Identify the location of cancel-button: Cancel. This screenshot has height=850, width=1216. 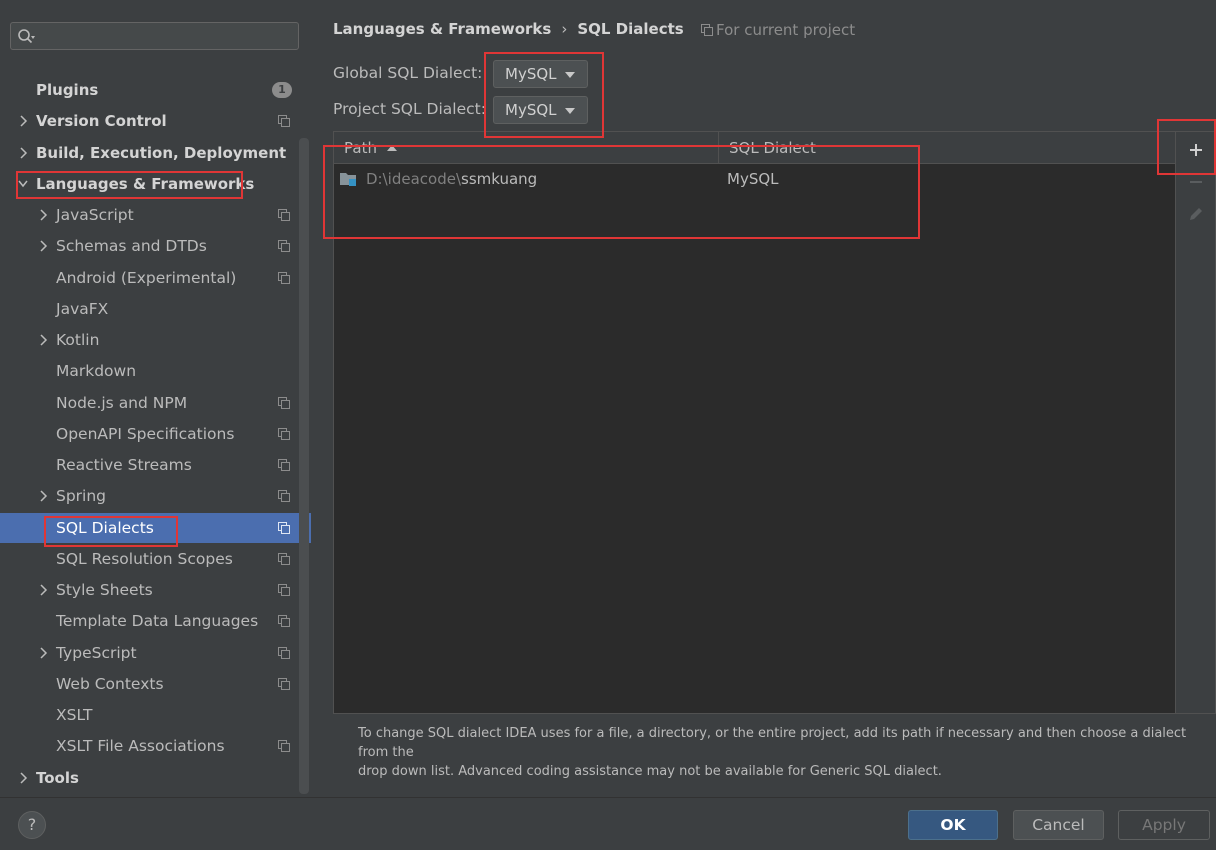
(1058, 825).